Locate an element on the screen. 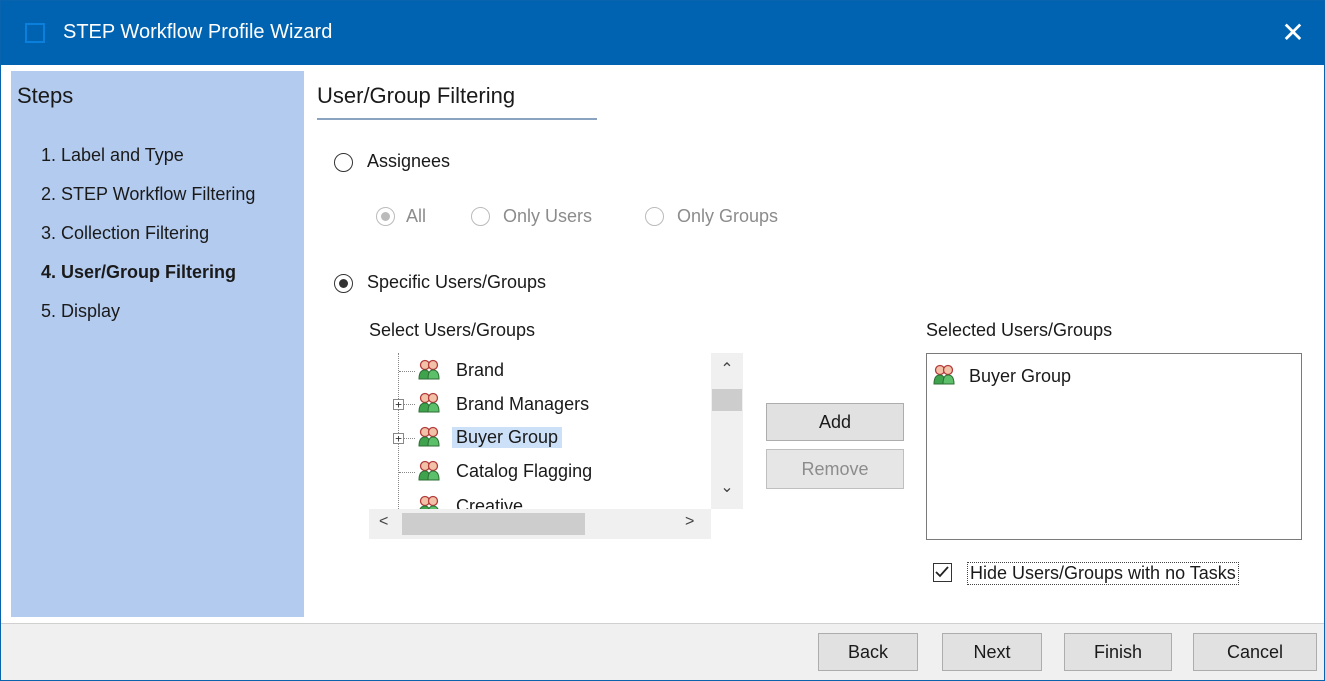 The width and height of the screenshot is (1325, 681). window-title: STEP Workflow Profile Wizard is located at coordinates (198, 32).